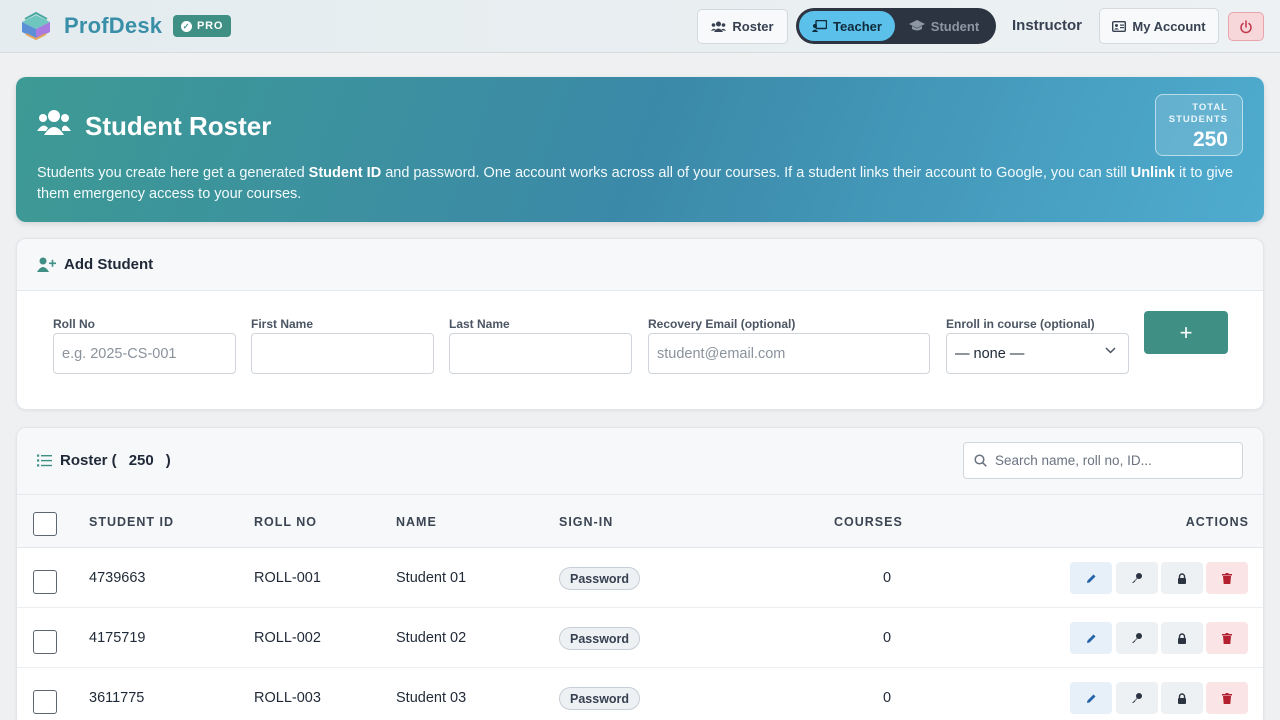 The width and height of the screenshot is (1280, 720). I want to click on roster-title-label: Roster (, so click(88, 460).